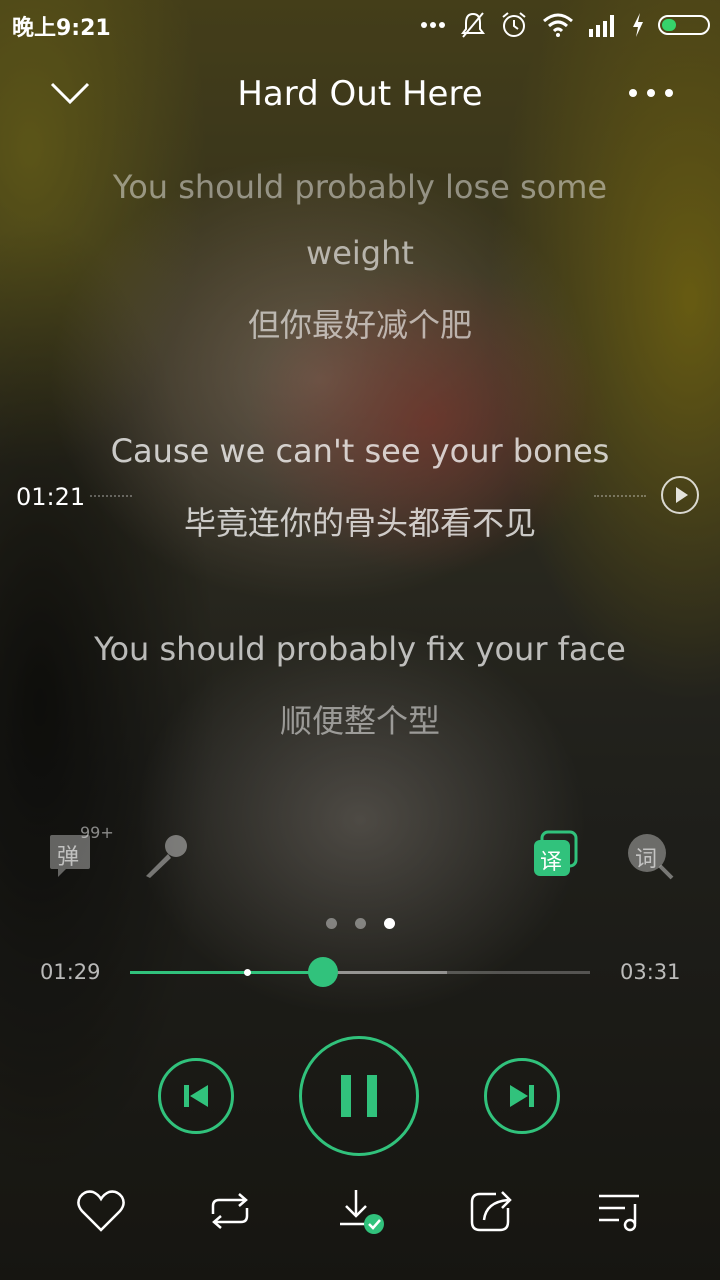 This screenshot has width=720, height=1280. Describe the element at coordinates (360, 451) in the screenshot. I see `lyric-line-current: Cause we can't see your bones` at that location.